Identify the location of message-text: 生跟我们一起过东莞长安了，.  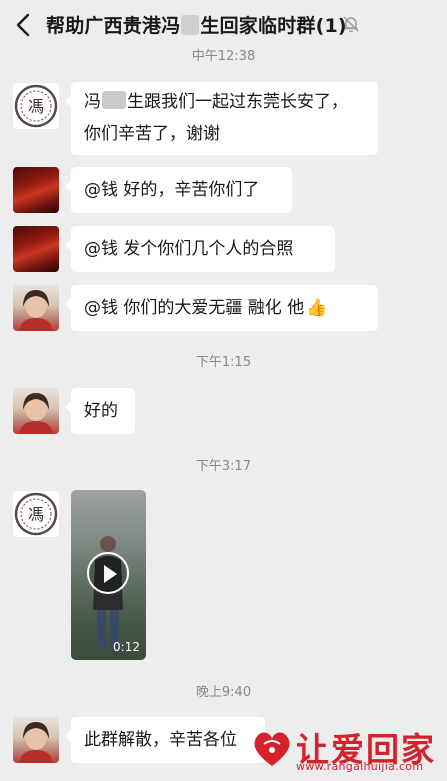
(237, 102).